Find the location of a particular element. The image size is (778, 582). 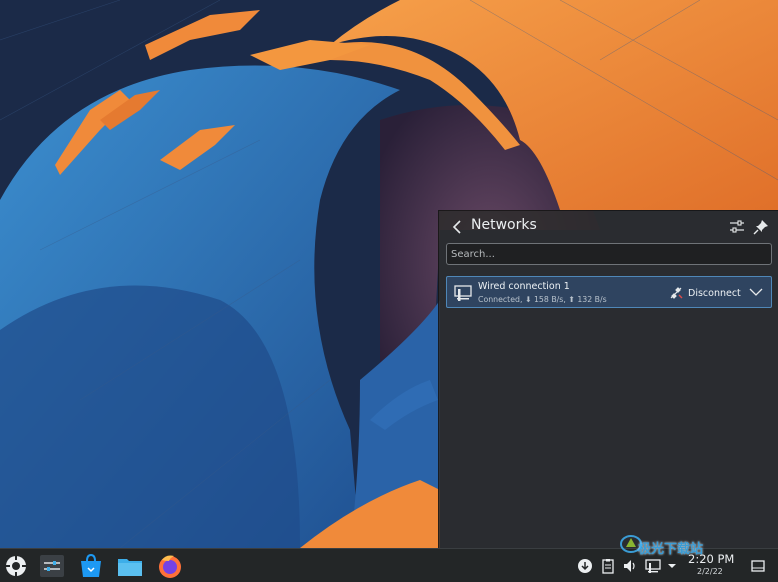

watermark-text: 极光下载站 is located at coordinates (671, 549).